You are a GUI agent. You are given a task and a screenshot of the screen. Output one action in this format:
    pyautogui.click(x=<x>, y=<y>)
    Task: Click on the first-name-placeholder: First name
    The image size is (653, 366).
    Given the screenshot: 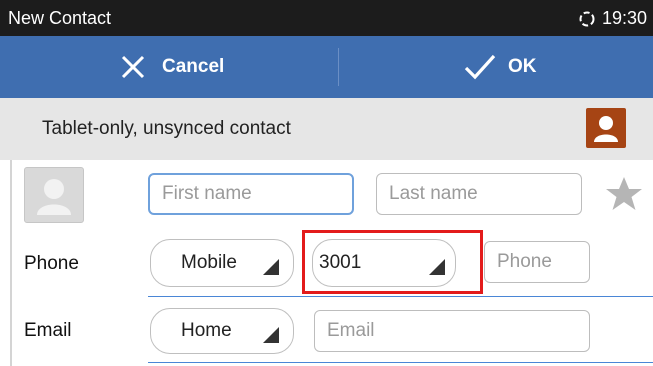 What is the action you would take?
    pyautogui.click(x=207, y=193)
    